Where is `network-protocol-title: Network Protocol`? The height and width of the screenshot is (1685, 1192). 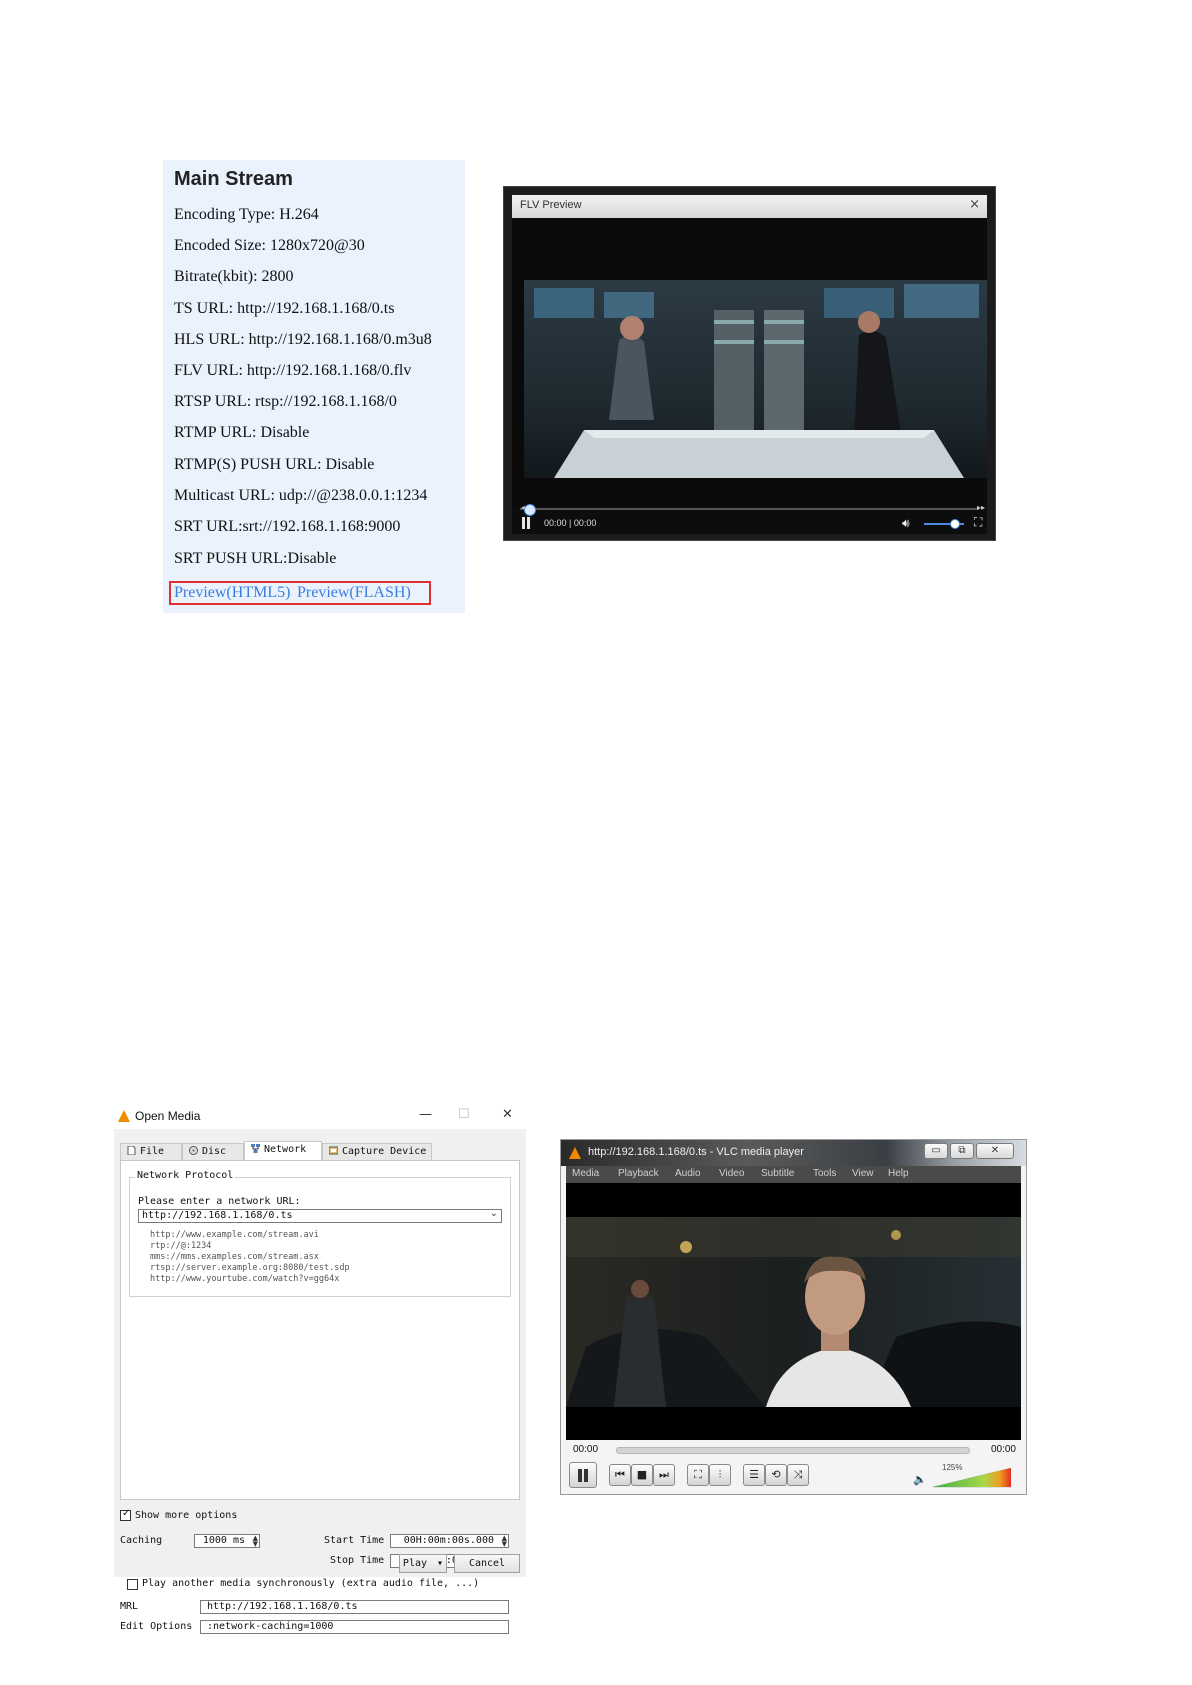
network-protocol-title: Network Protocol is located at coordinates (185, 1175).